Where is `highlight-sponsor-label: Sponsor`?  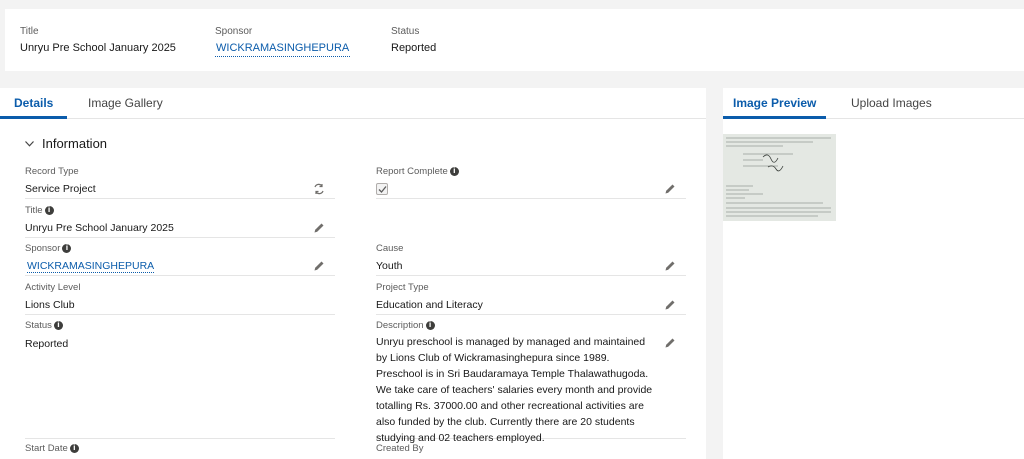 highlight-sponsor-label: Sponsor is located at coordinates (234, 31).